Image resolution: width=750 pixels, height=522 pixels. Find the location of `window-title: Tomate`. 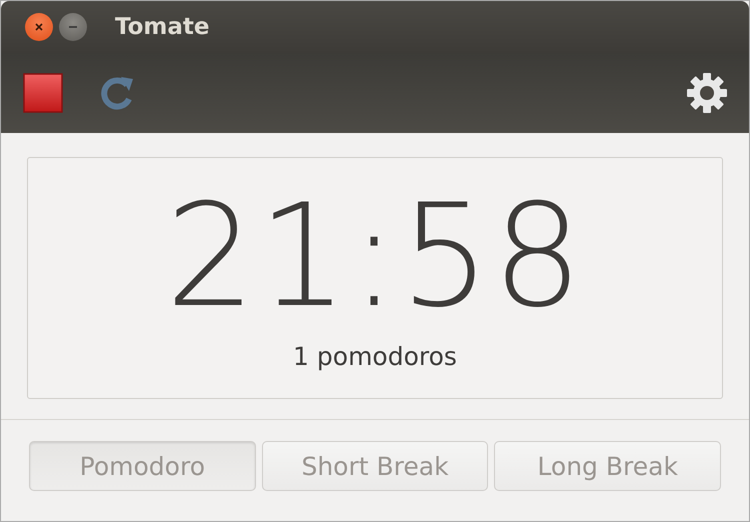

window-title: Tomate is located at coordinates (162, 27).